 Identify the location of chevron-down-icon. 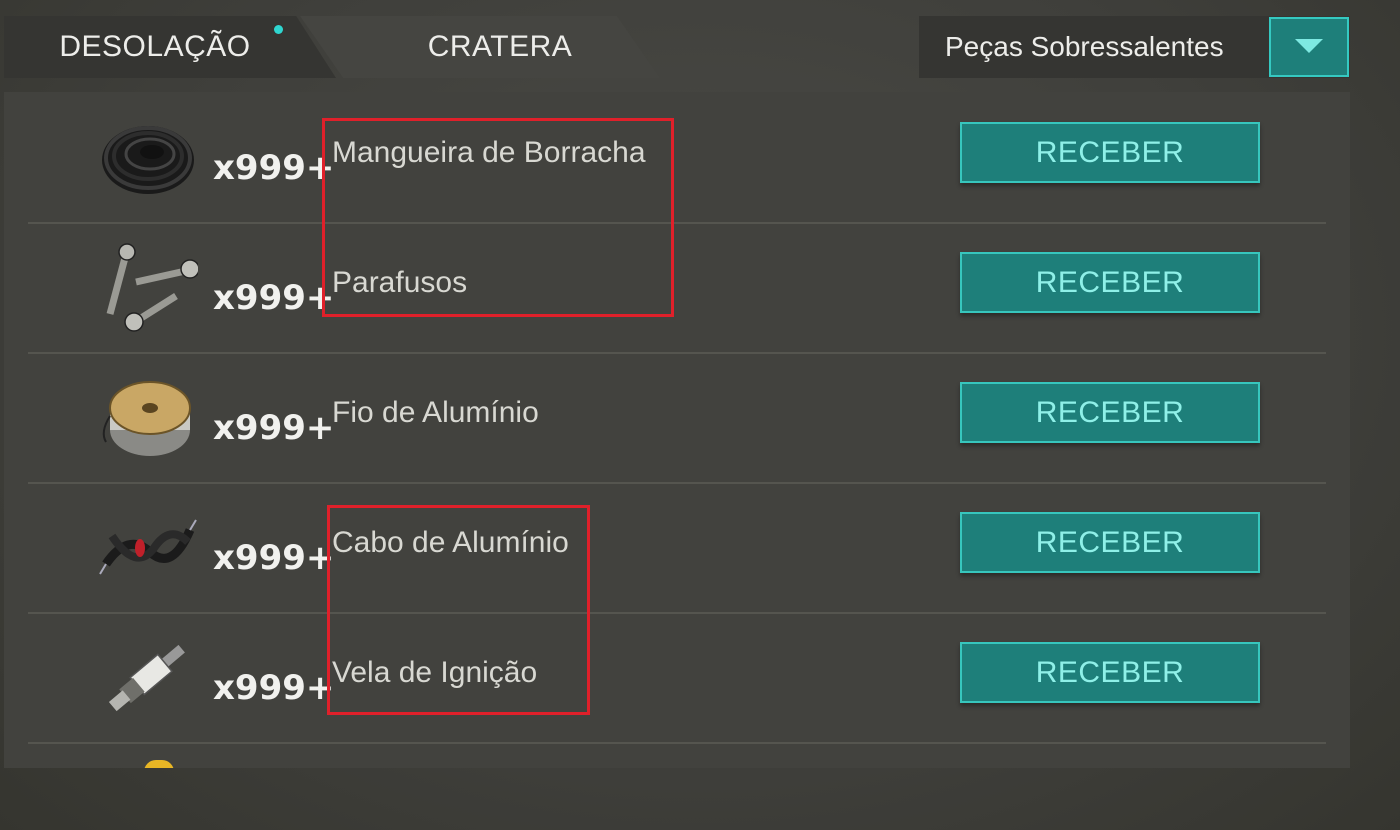
(1309, 46).